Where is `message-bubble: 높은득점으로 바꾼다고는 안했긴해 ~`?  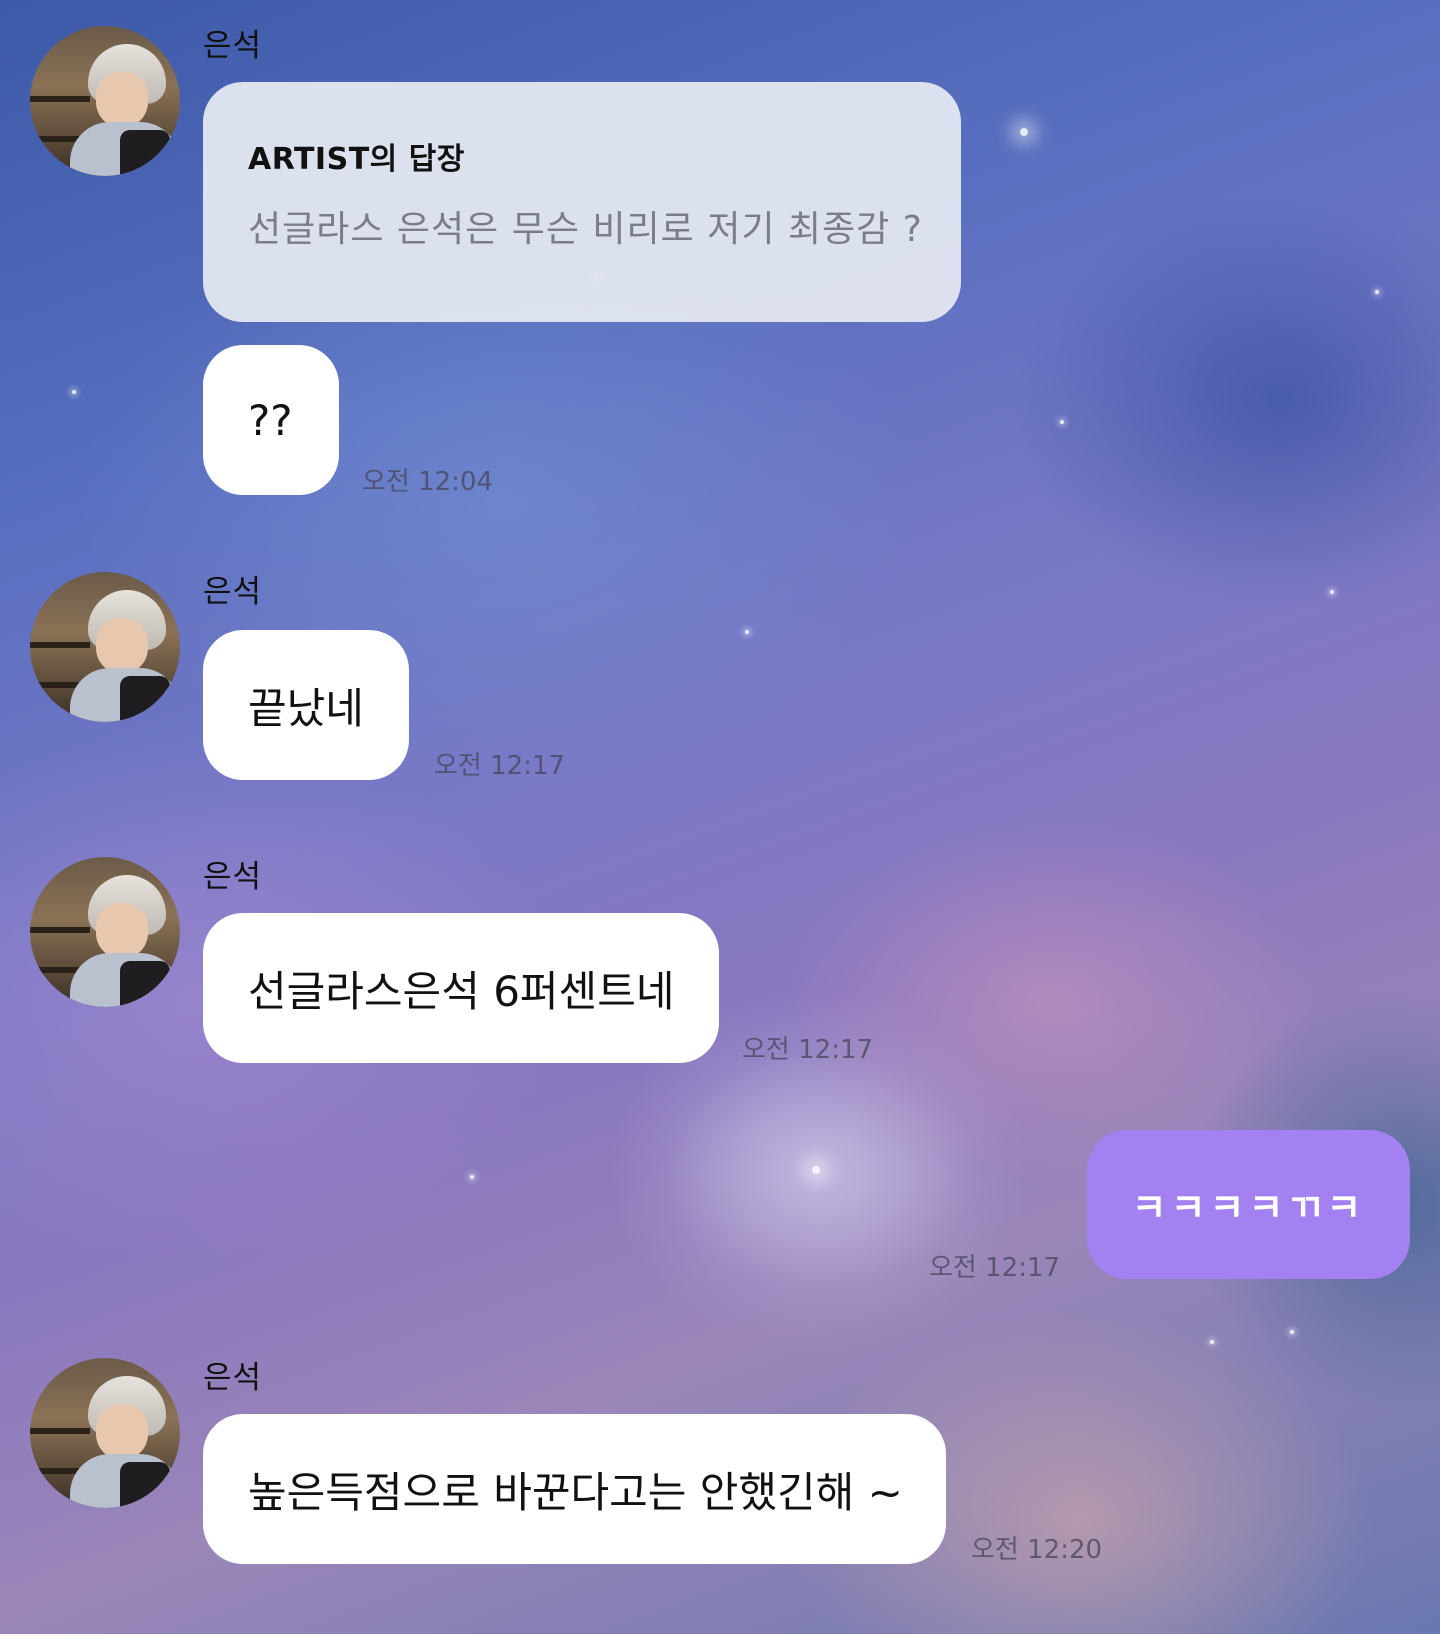 message-bubble: 높은득점으로 바꾼다고는 안했긴해 ~ is located at coordinates (574, 1489).